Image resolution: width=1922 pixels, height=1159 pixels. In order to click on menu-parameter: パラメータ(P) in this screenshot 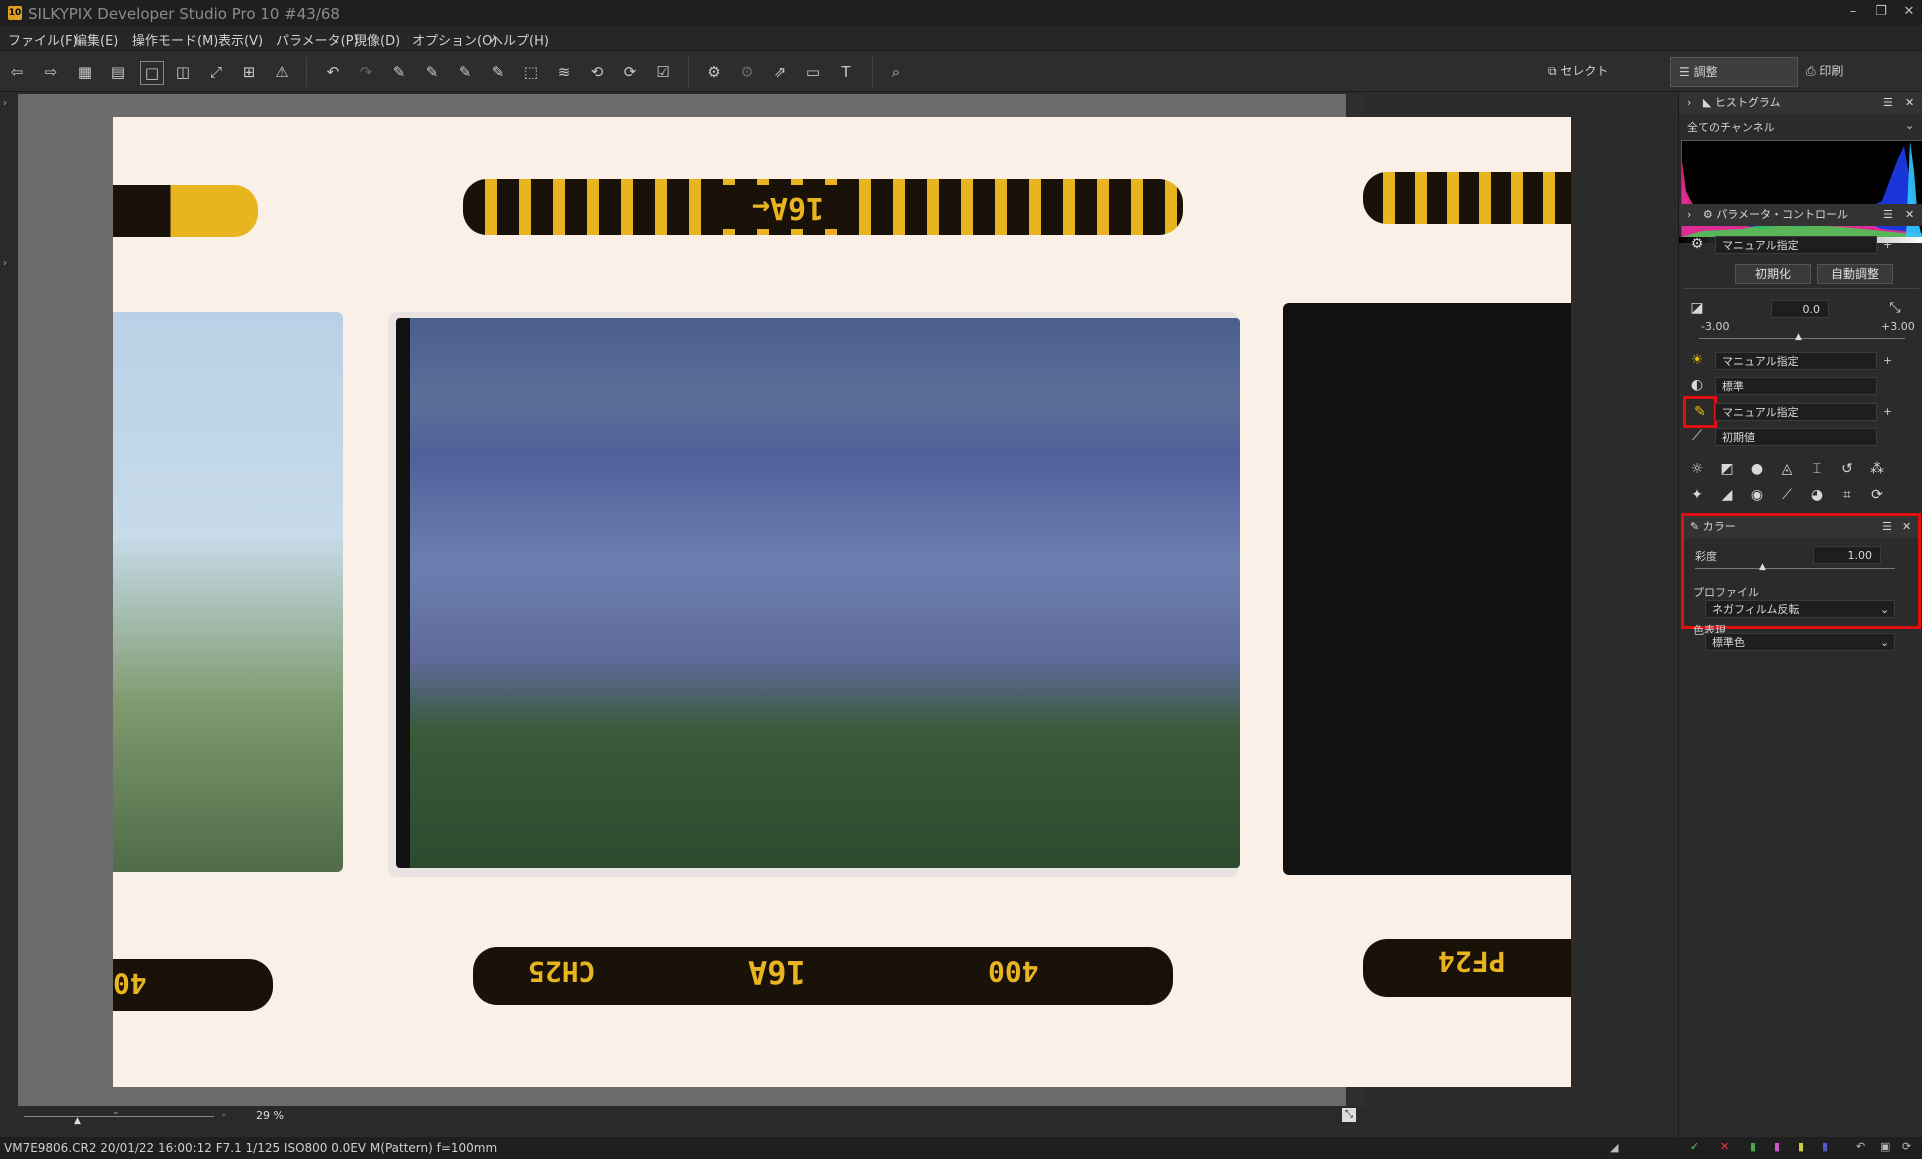, I will do `click(317, 39)`.